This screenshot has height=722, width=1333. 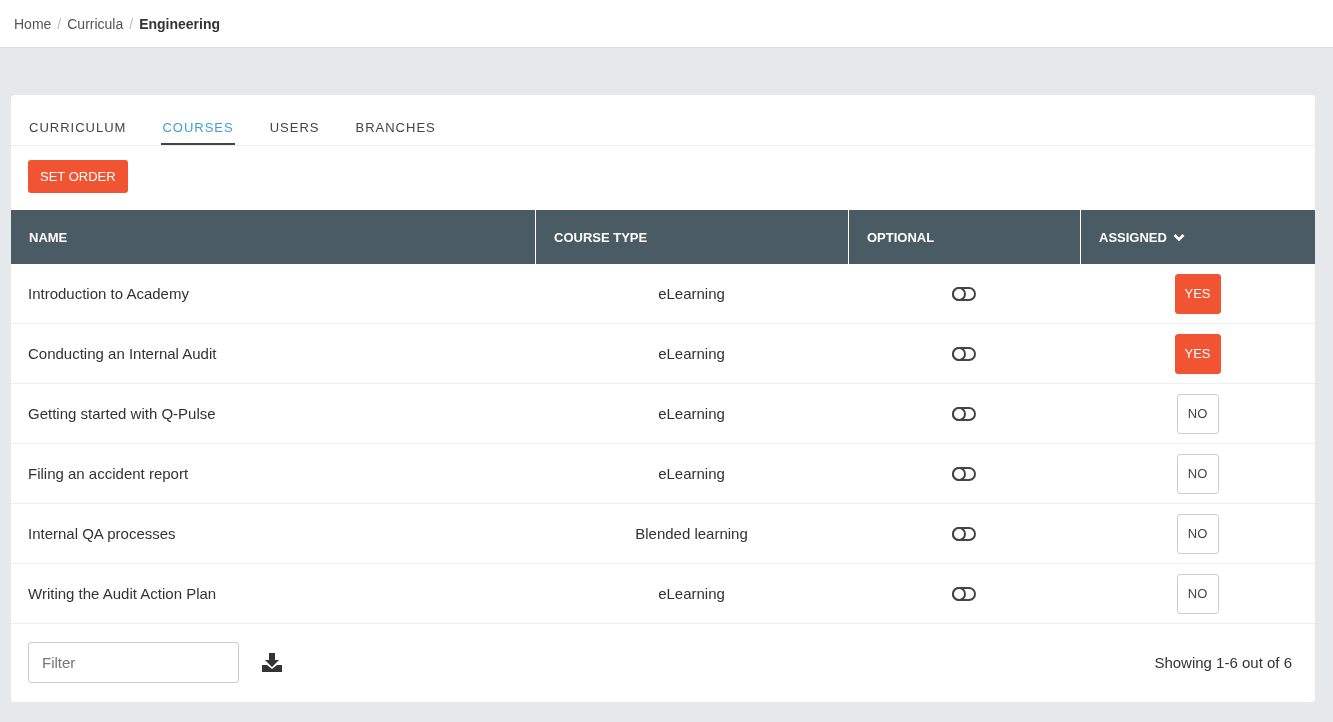 What do you see at coordinates (395, 132) in the screenshot?
I see `tab: BRANCHES` at bounding box center [395, 132].